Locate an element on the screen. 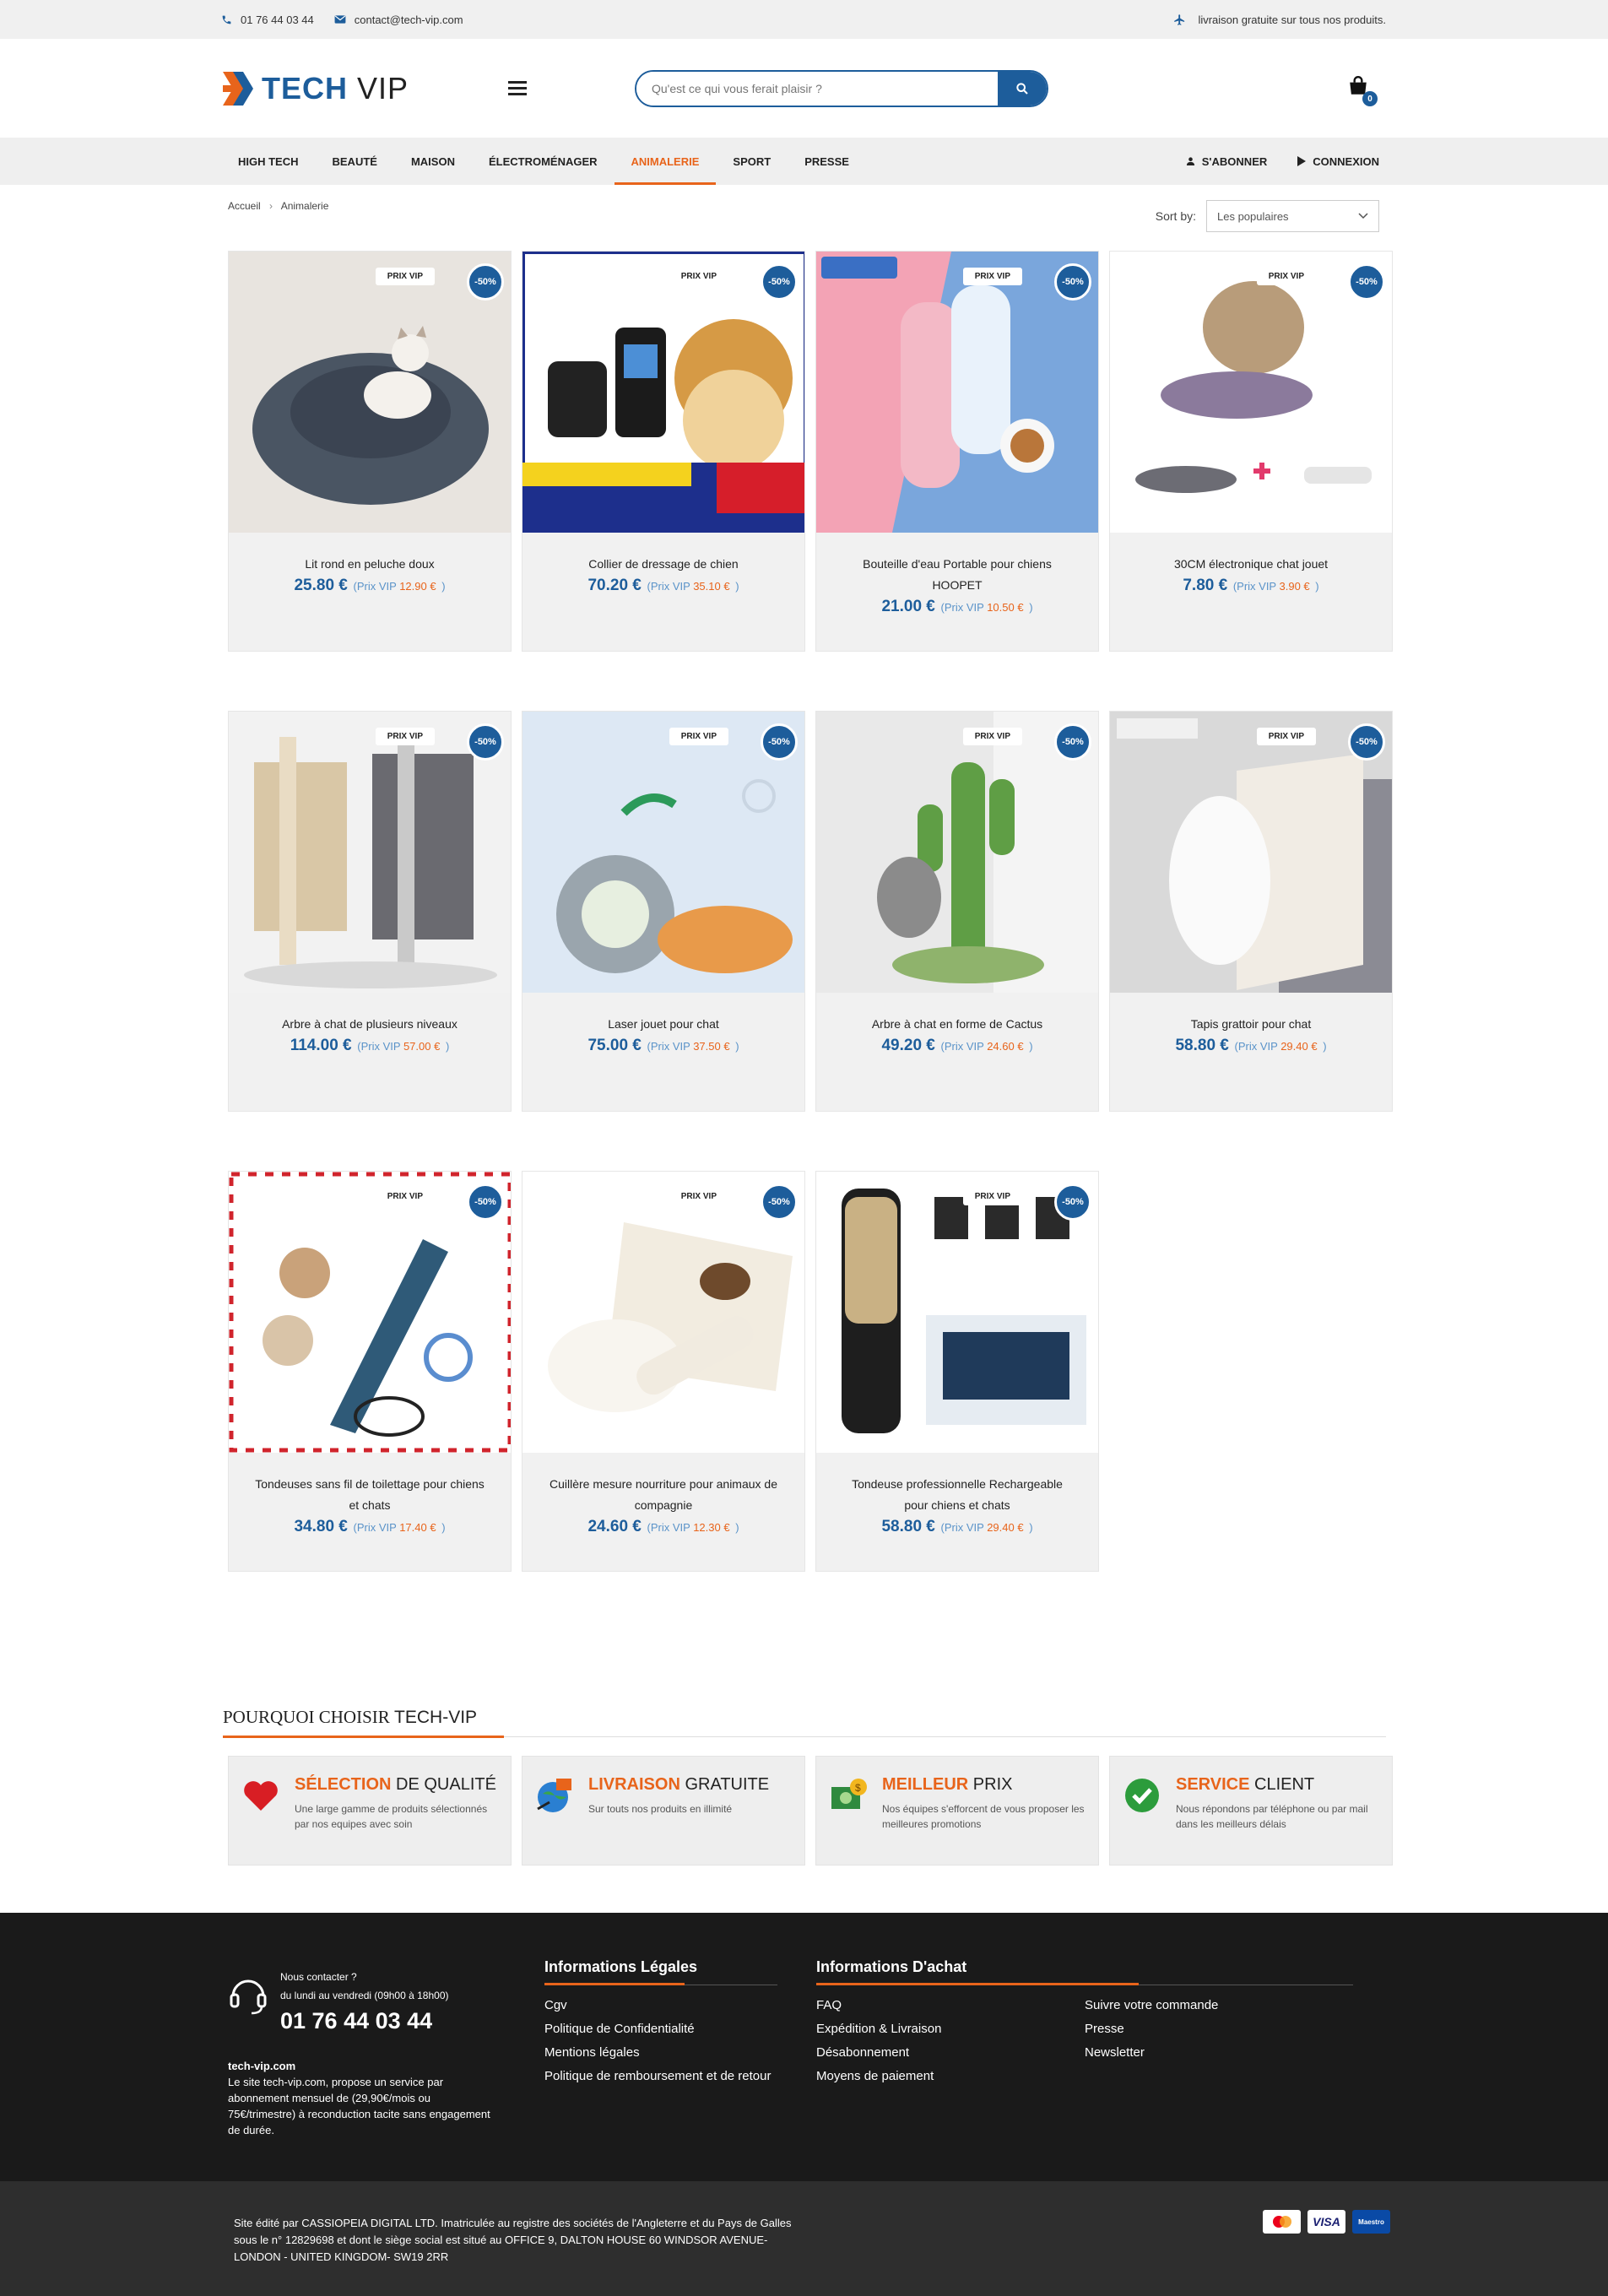 This screenshot has width=1608, height=2296. product-name: Tapis grattoir pour chat is located at coordinates (1251, 1024).